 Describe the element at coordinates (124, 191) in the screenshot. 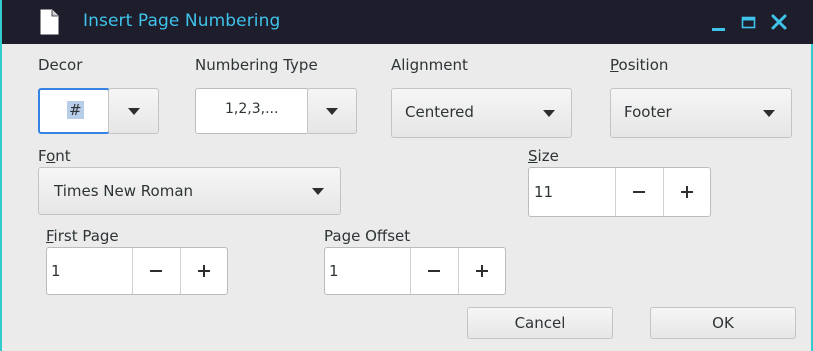

I see `font-value: Times New Roman` at that location.